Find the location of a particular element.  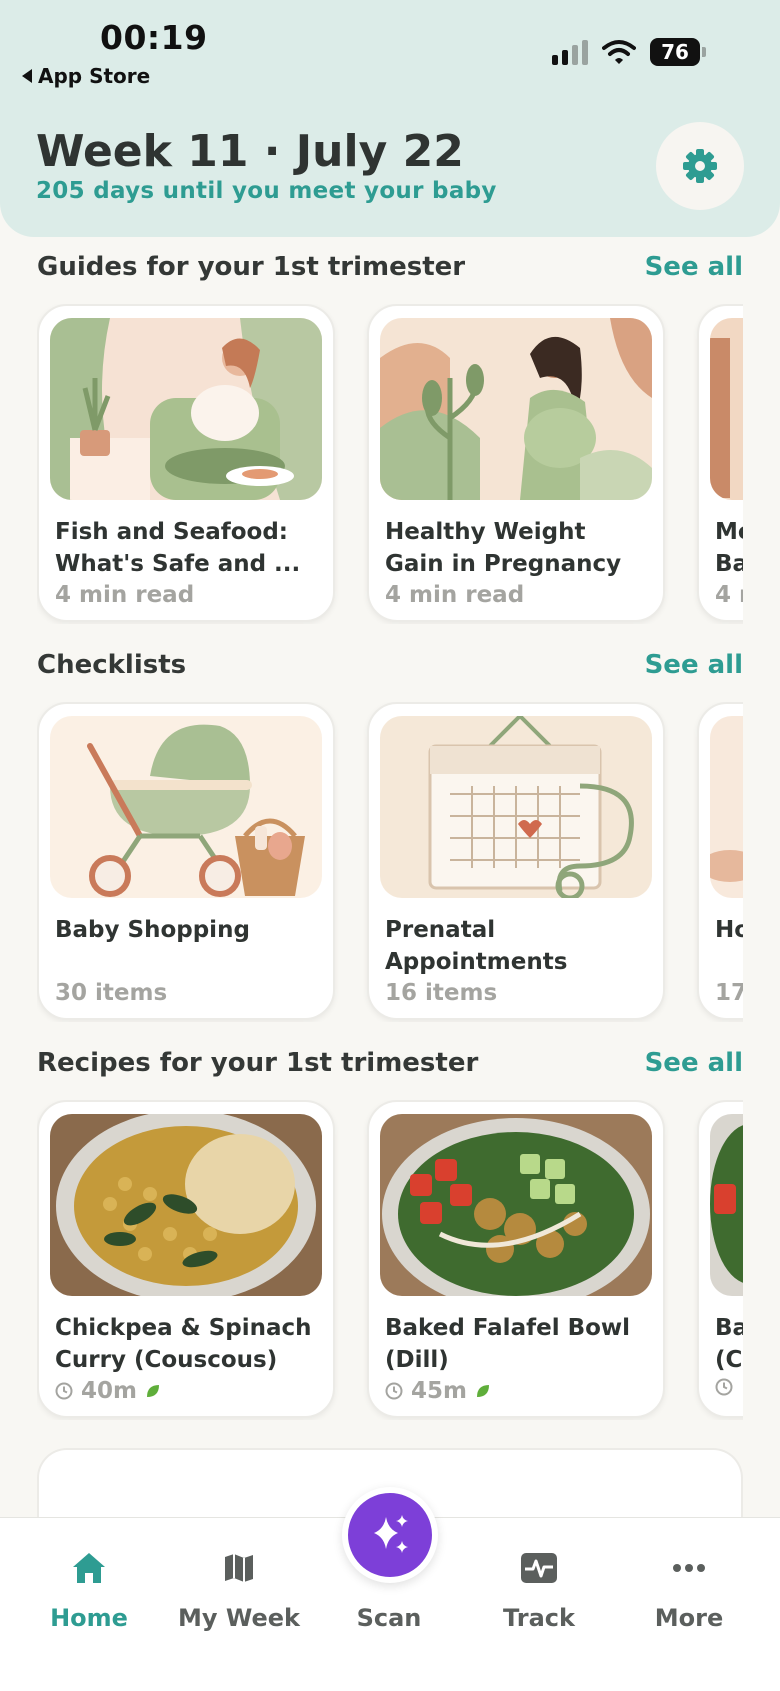

activity-chart-icon is located at coordinates (539, 1568).